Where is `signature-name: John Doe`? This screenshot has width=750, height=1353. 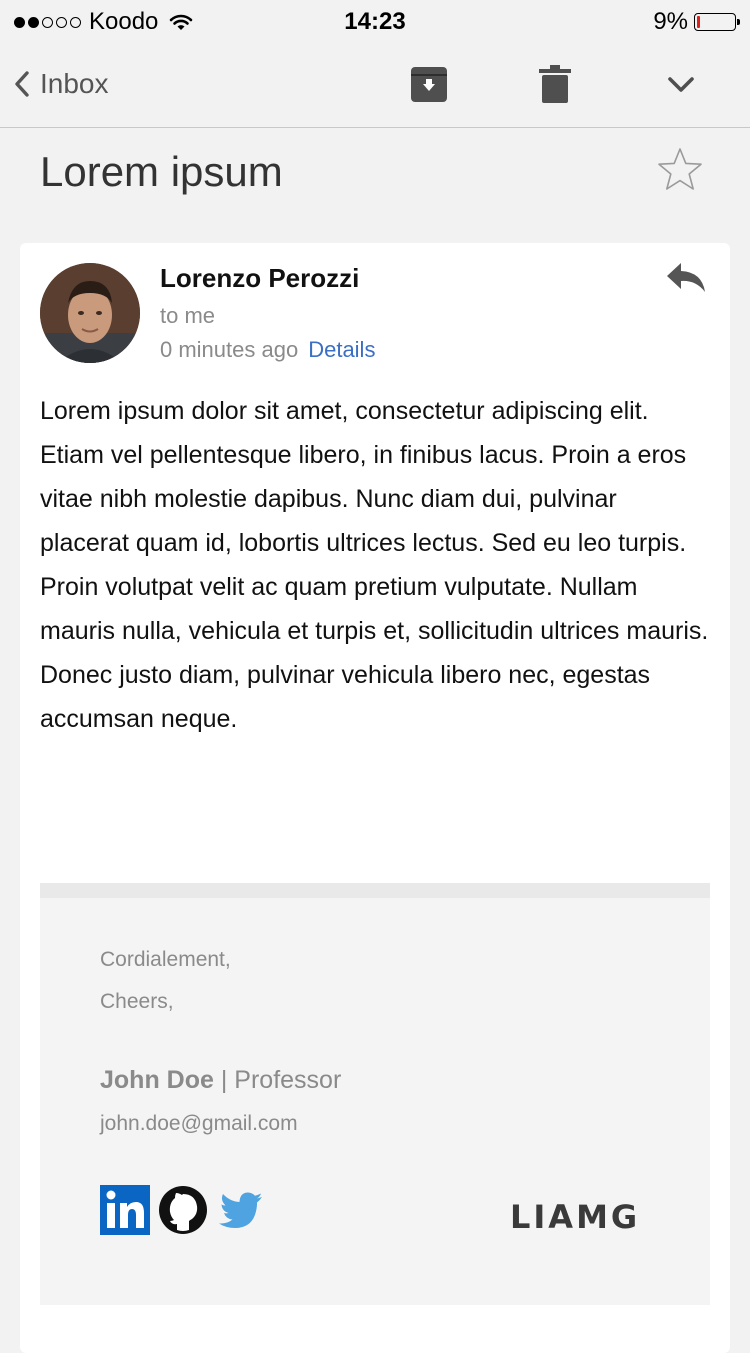 signature-name: John Doe is located at coordinates (157, 1080).